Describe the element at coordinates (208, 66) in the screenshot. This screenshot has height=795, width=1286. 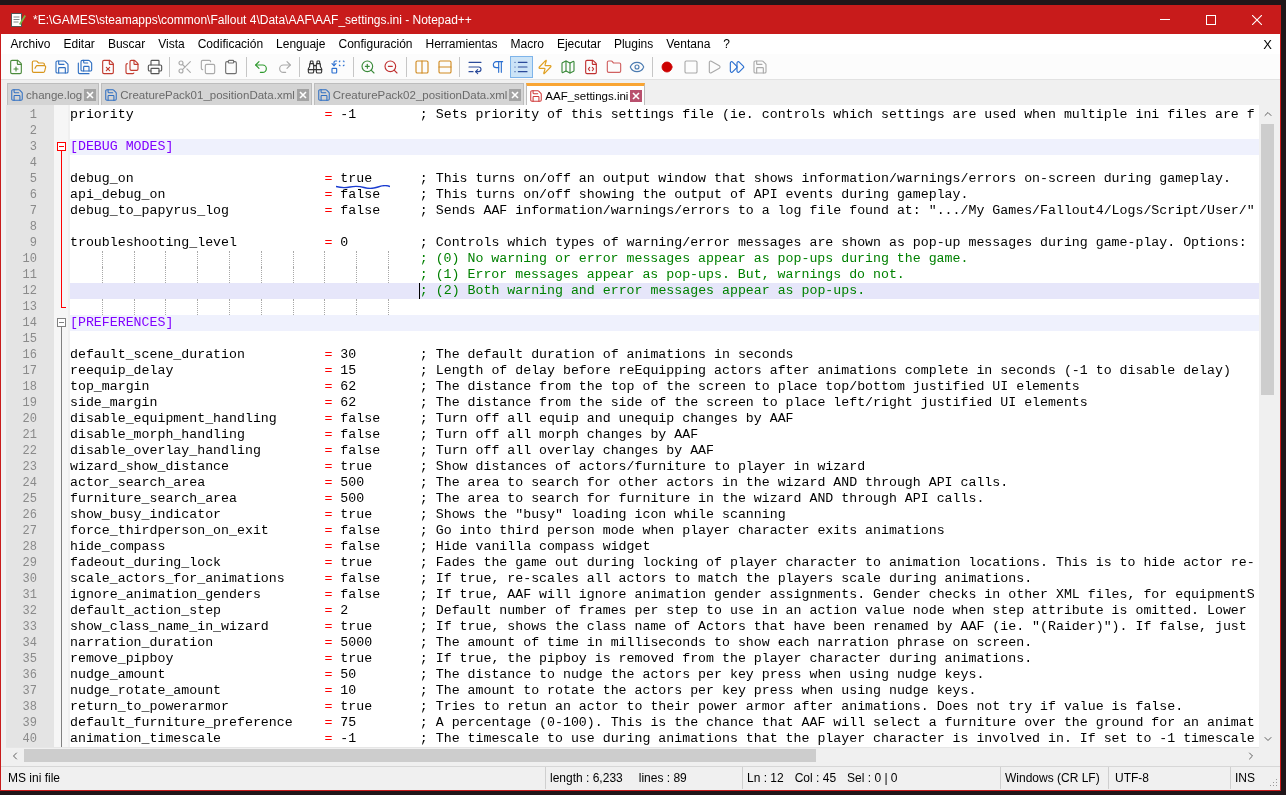
I see `copy-icon` at that location.